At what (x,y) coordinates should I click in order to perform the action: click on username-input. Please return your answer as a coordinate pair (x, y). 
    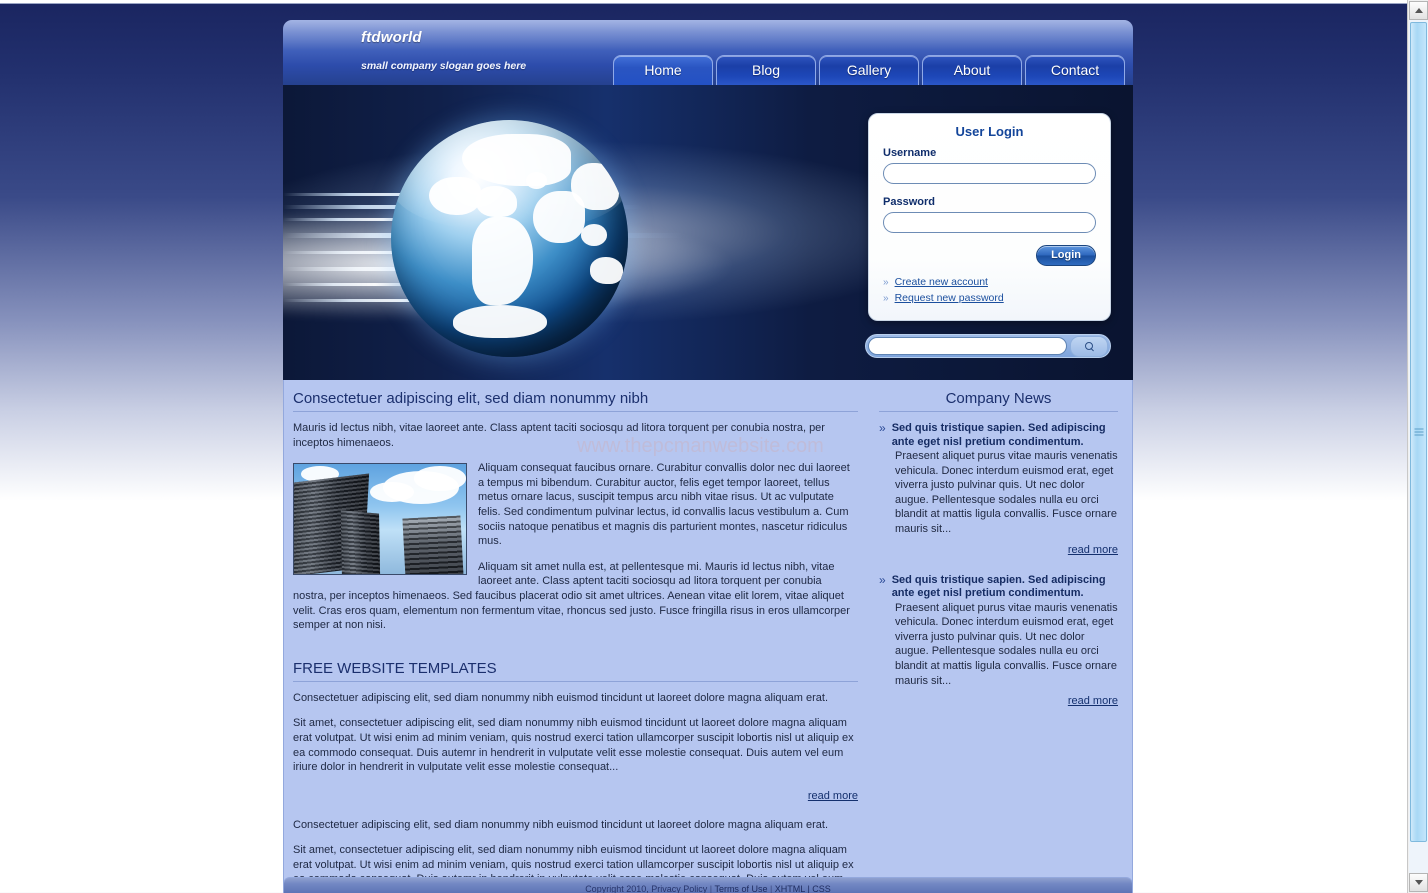
    Looking at the image, I should click on (989, 173).